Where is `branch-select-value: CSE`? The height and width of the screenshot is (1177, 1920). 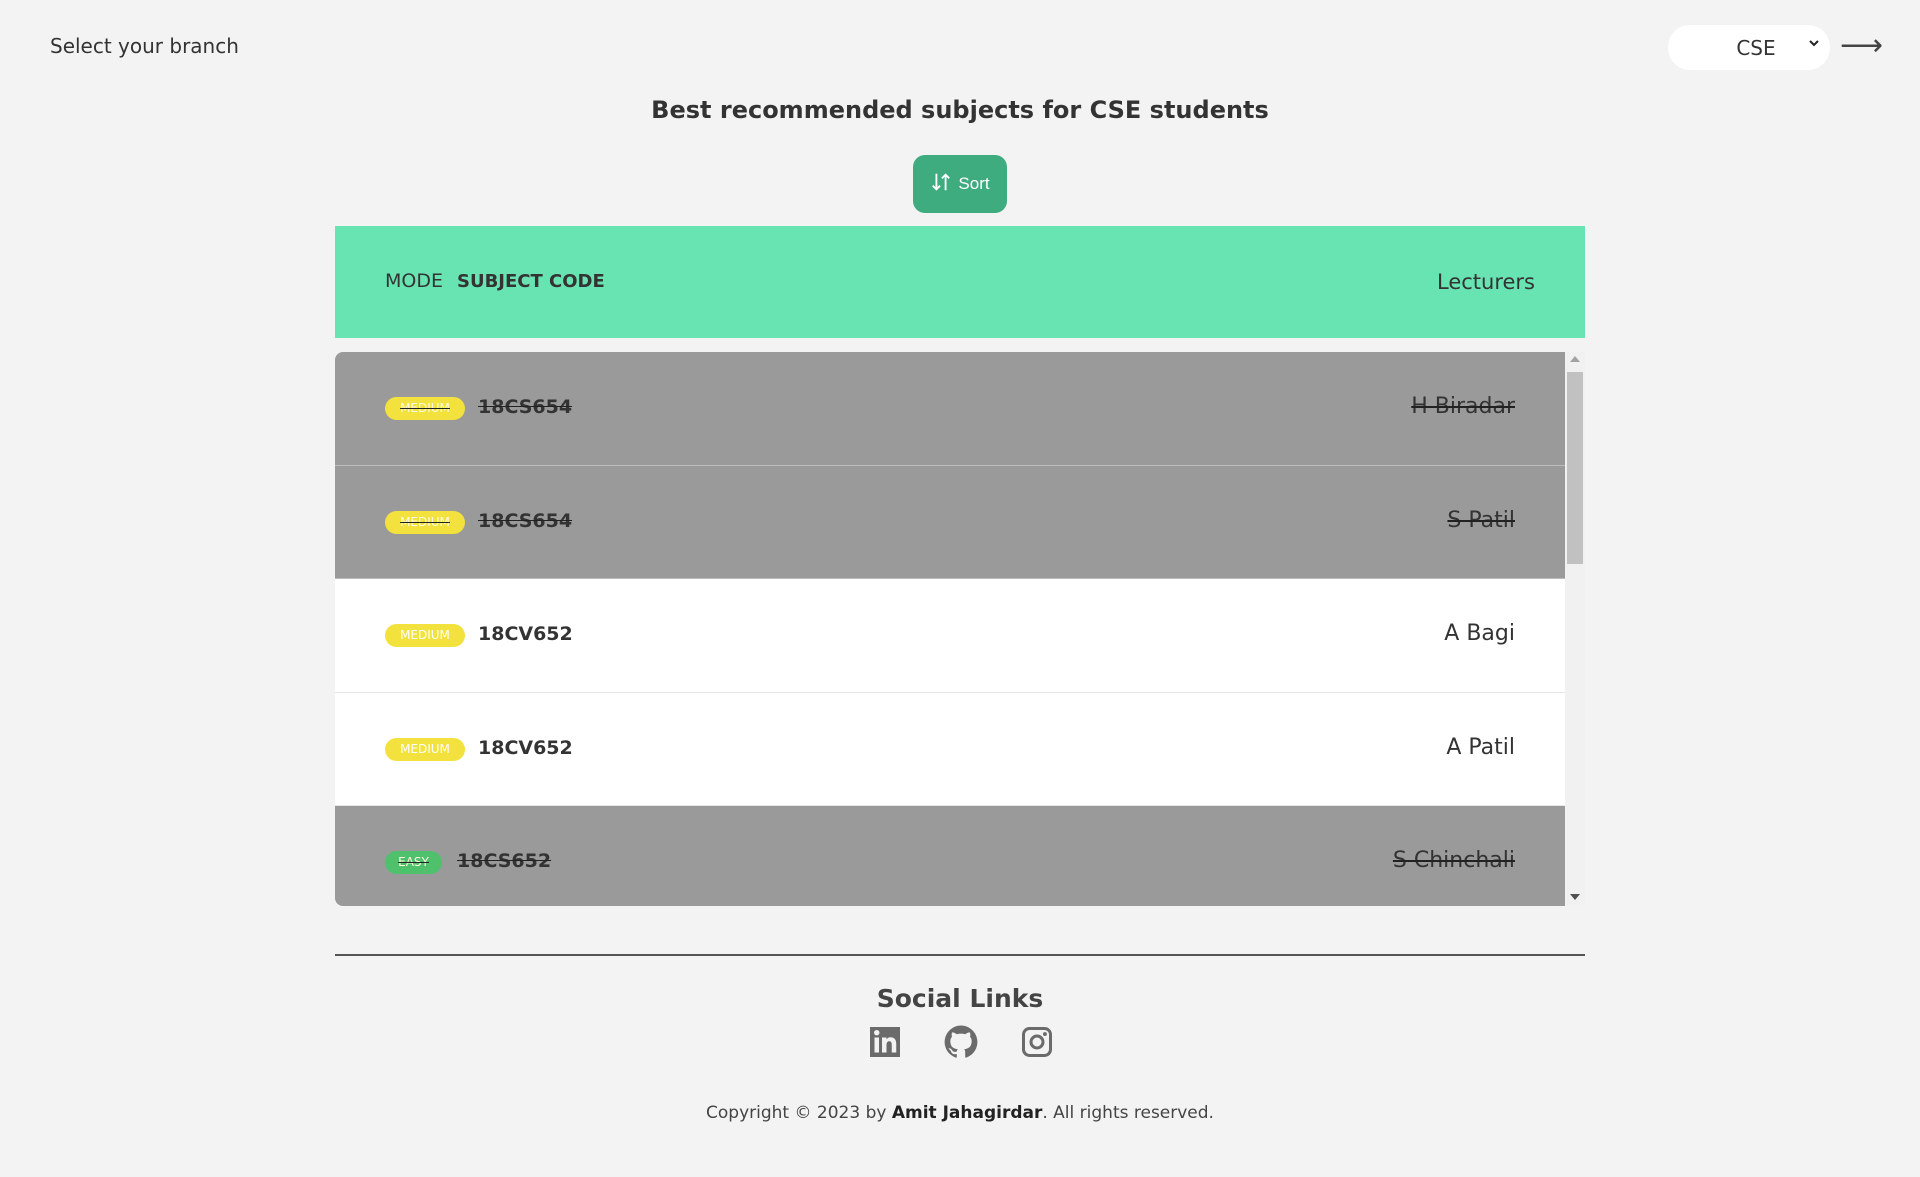 branch-select-value: CSE is located at coordinates (1756, 47).